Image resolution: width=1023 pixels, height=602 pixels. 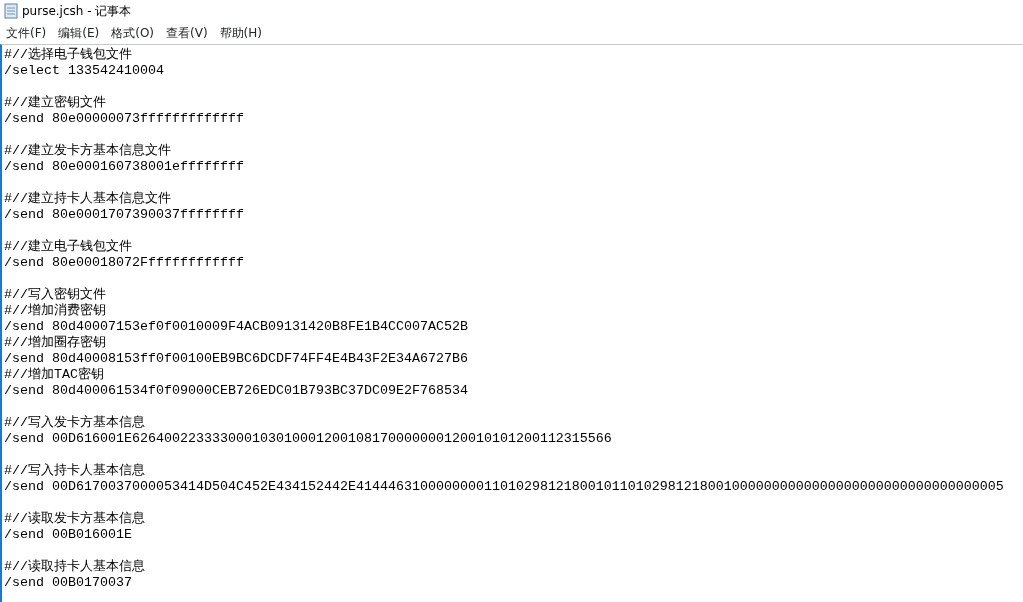 What do you see at coordinates (504, 486) in the screenshot?
I see `text-line: /send 00D6170037000053414D504C452E434152442E414446310000000011010298121800101101029812180010000000000000000000000000000000005` at bounding box center [504, 486].